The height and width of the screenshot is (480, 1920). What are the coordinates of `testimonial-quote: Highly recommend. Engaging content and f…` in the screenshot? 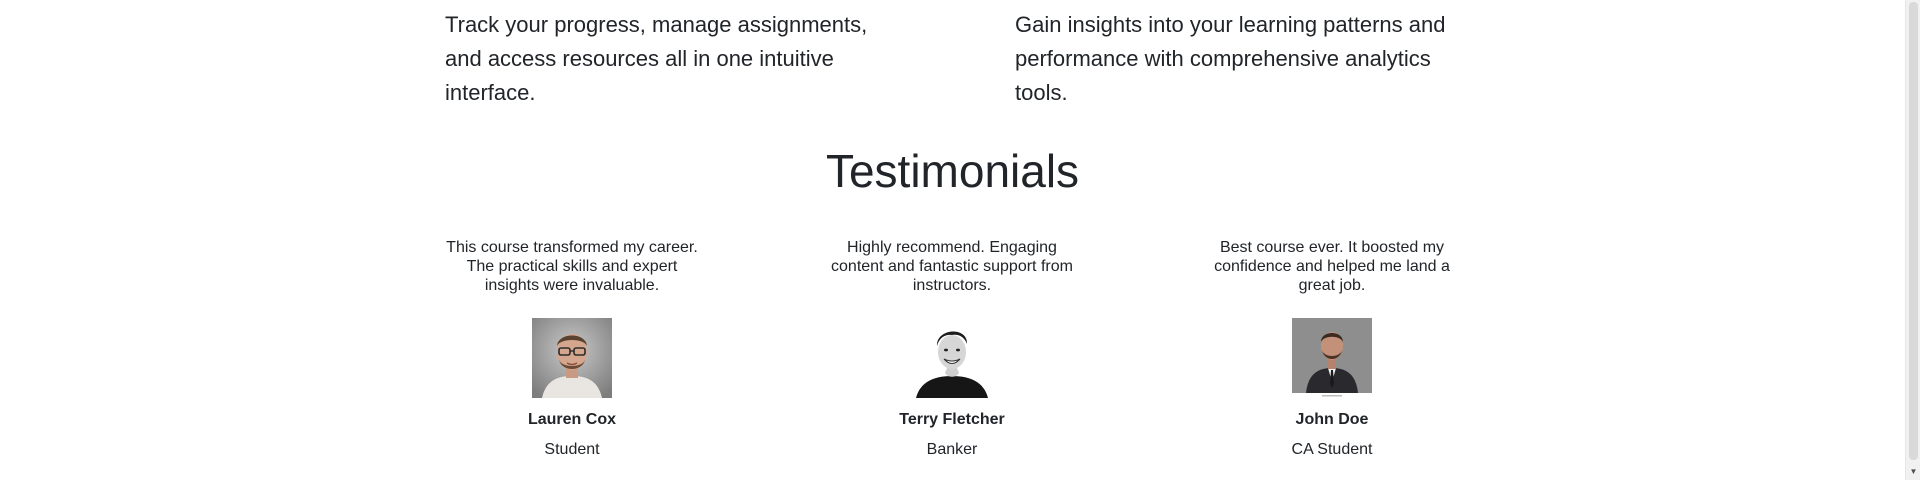 It's located at (952, 266).